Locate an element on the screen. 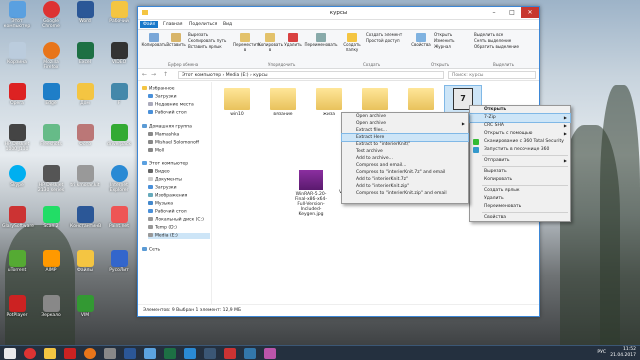 This screenshot has width=640, height=360. nav-desktop-pc: Рабочий стол is located at coordinates (167, 212).